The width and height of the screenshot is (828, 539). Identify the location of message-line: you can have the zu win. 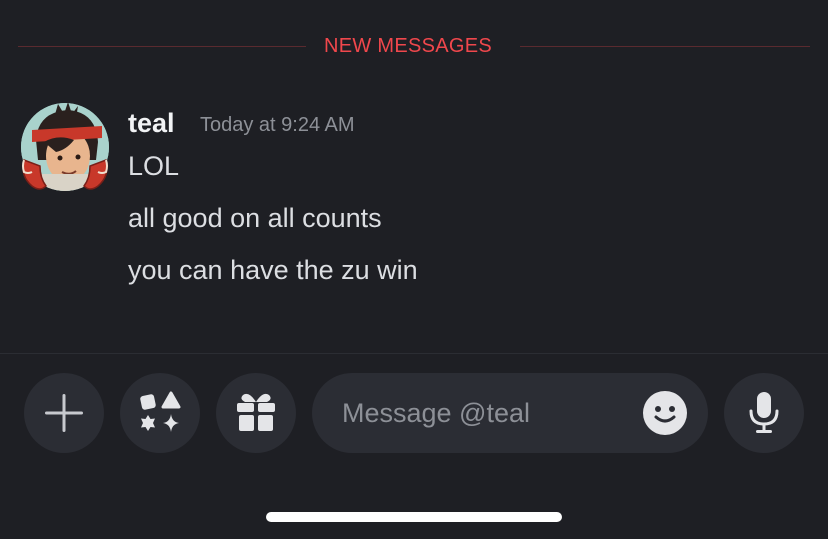
(273, 270).